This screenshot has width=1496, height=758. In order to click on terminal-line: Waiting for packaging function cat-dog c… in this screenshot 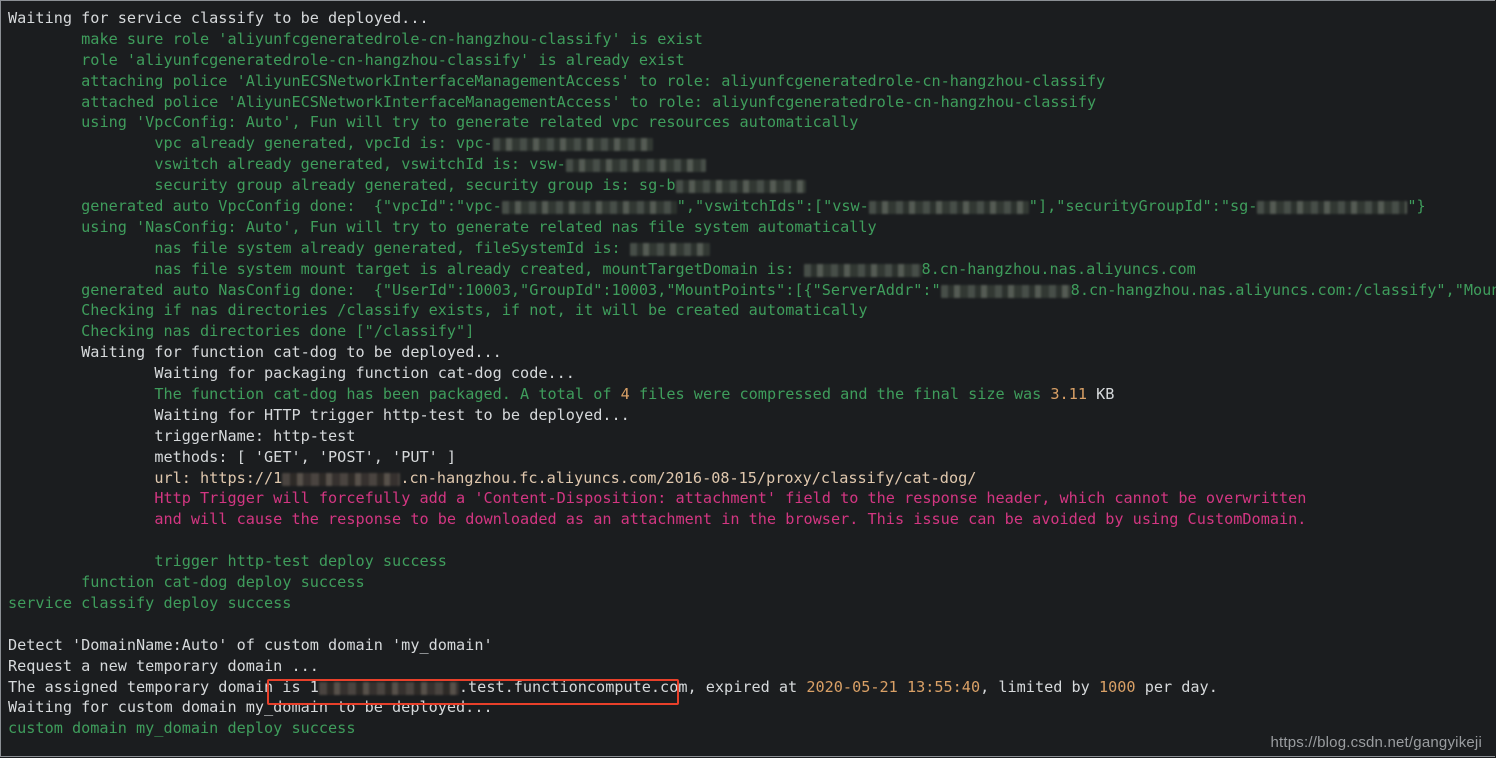, I will do `click(752, 373)`.